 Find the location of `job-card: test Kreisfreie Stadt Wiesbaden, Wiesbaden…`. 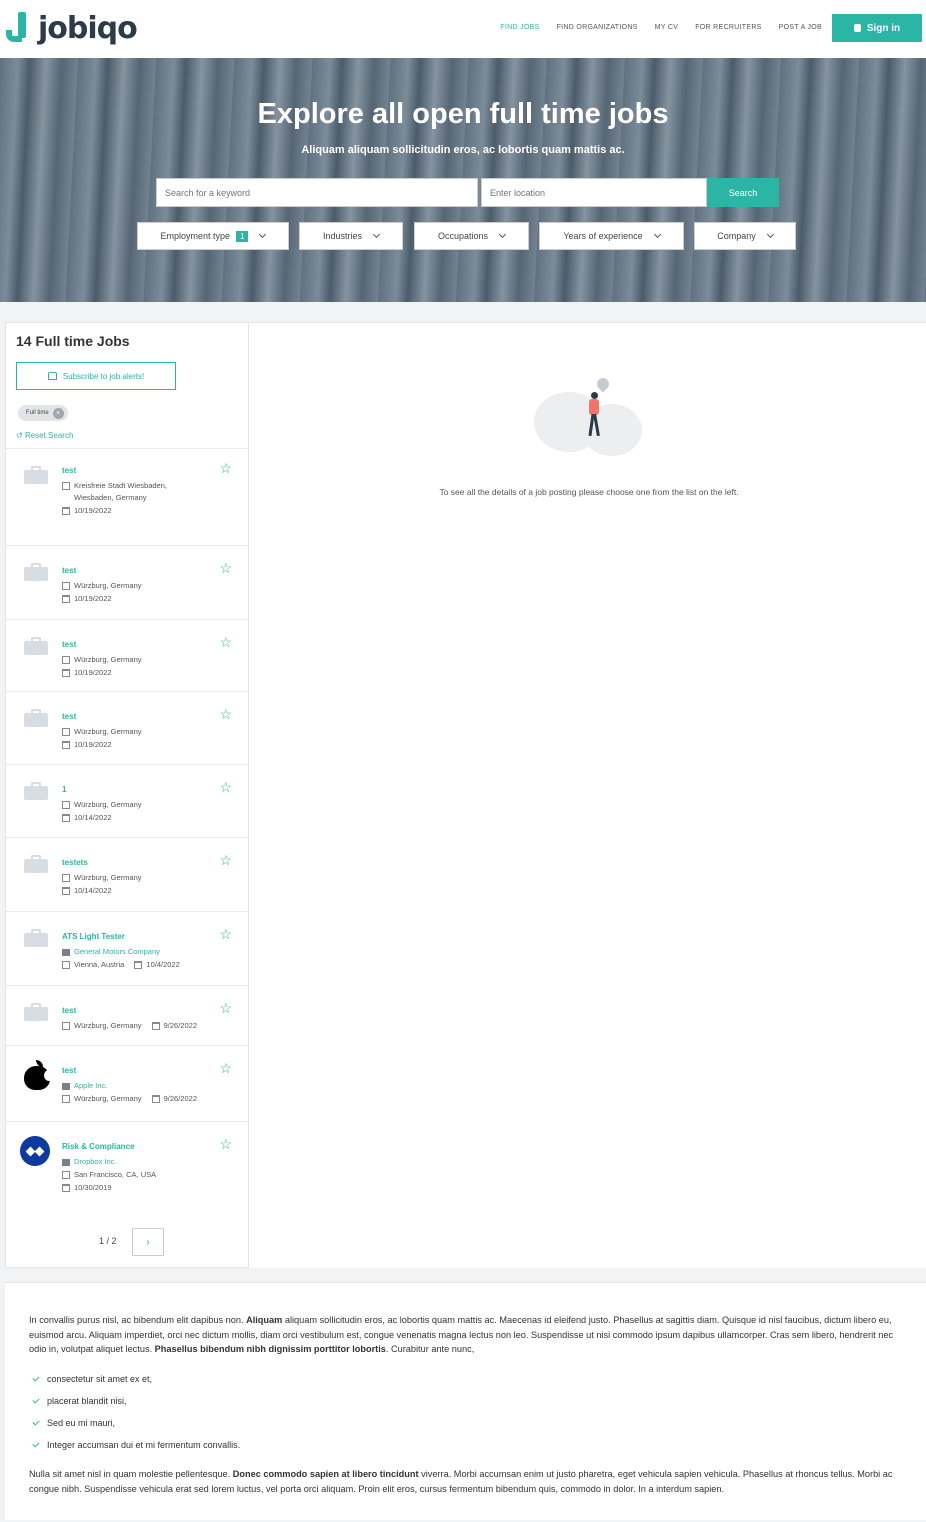

job-card: test Kreisfreie Stadt Wiesbaden, Wiesbaden… is located at coordinates (127, 496).